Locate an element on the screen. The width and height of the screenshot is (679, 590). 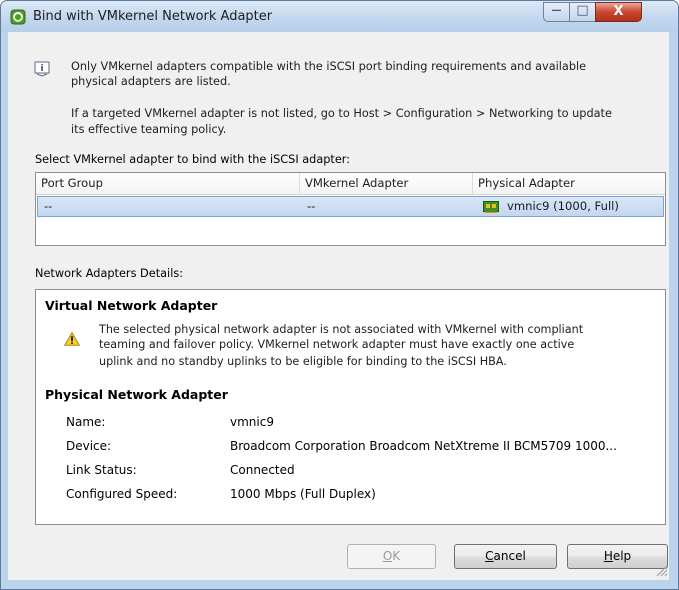
prop-device-label: Device: is located at coordinates (89, 446).